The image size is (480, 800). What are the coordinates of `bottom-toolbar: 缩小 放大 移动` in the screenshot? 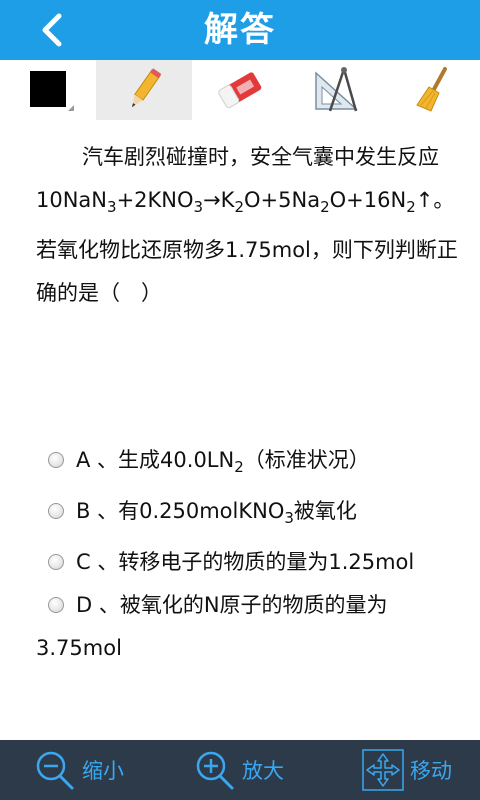 It's located at (240, 770).